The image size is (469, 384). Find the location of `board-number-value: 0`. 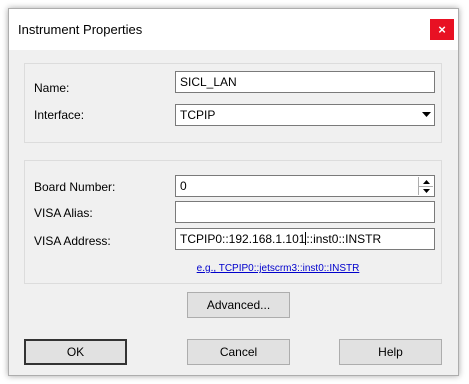

board-number-value: 0 is located at coordinates (183, 186).